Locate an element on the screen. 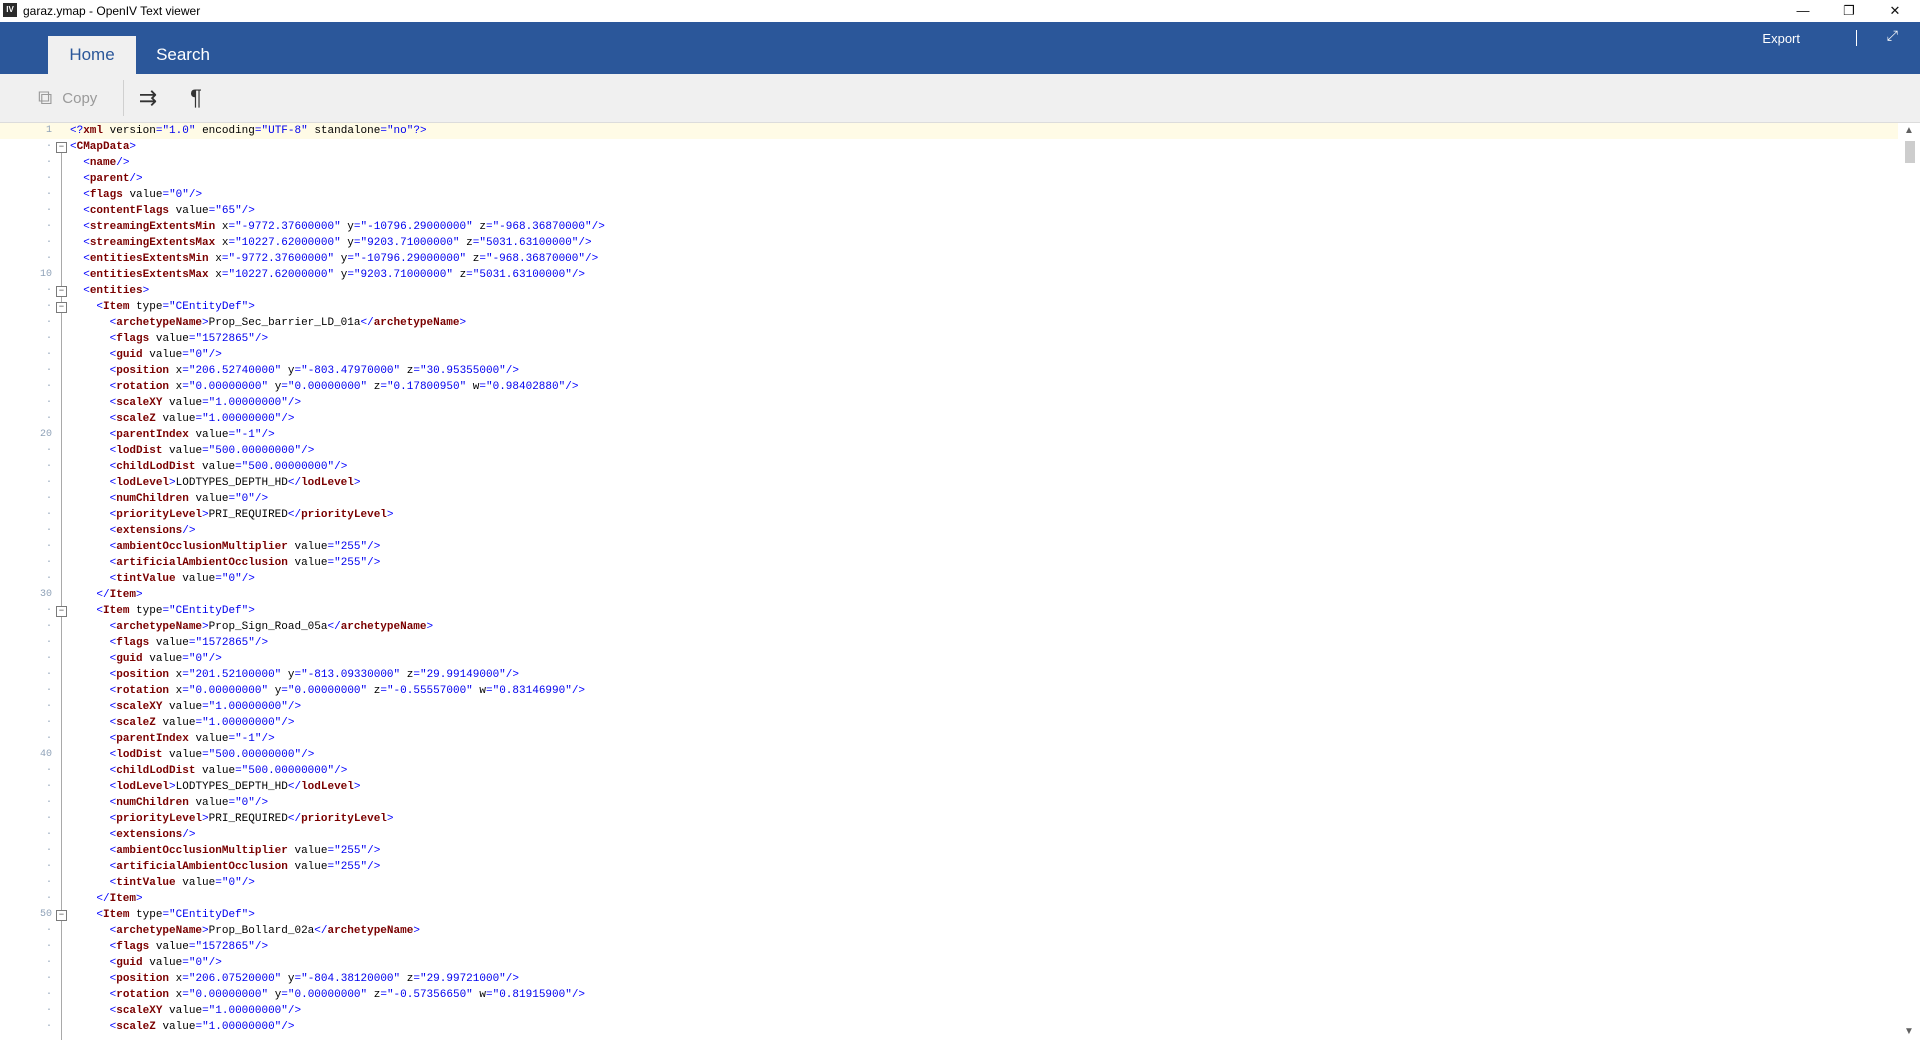 This screenshot has width=1920, height=1040. scroll-down-icon: ▼ is located at coordinates (1909, 1032).